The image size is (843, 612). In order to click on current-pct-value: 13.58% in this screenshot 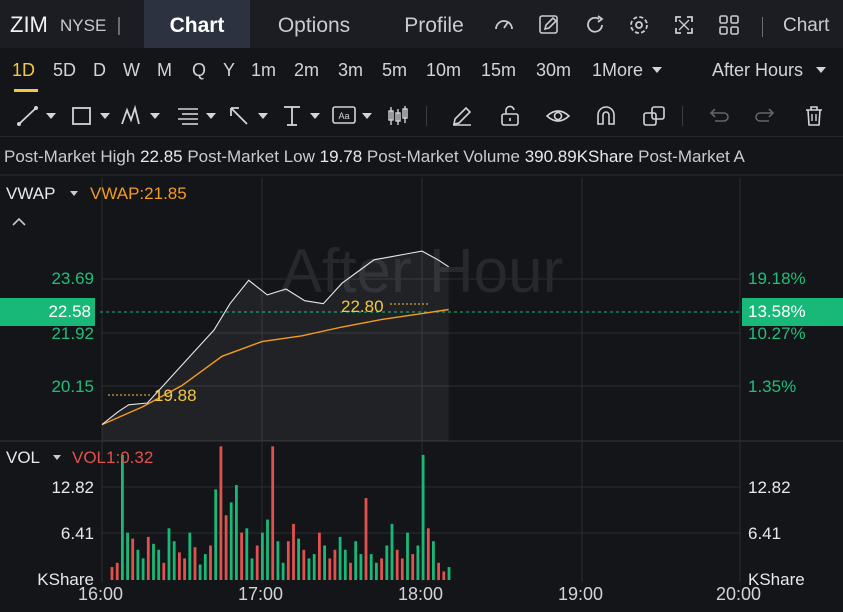, I will do `click(777, 311)`.